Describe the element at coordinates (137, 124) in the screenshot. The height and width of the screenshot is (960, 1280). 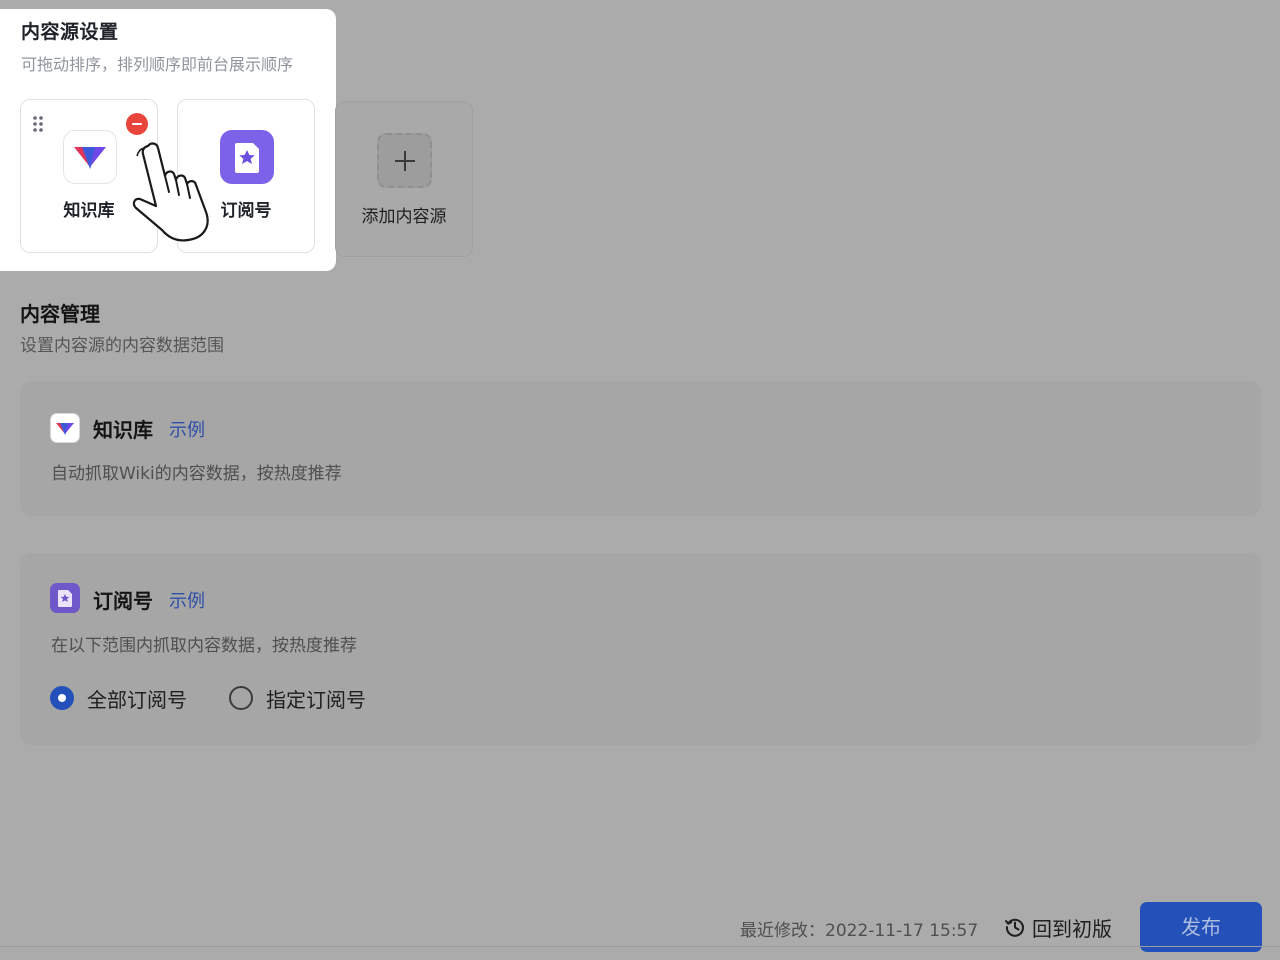
I see `remove-source-button` at that location.